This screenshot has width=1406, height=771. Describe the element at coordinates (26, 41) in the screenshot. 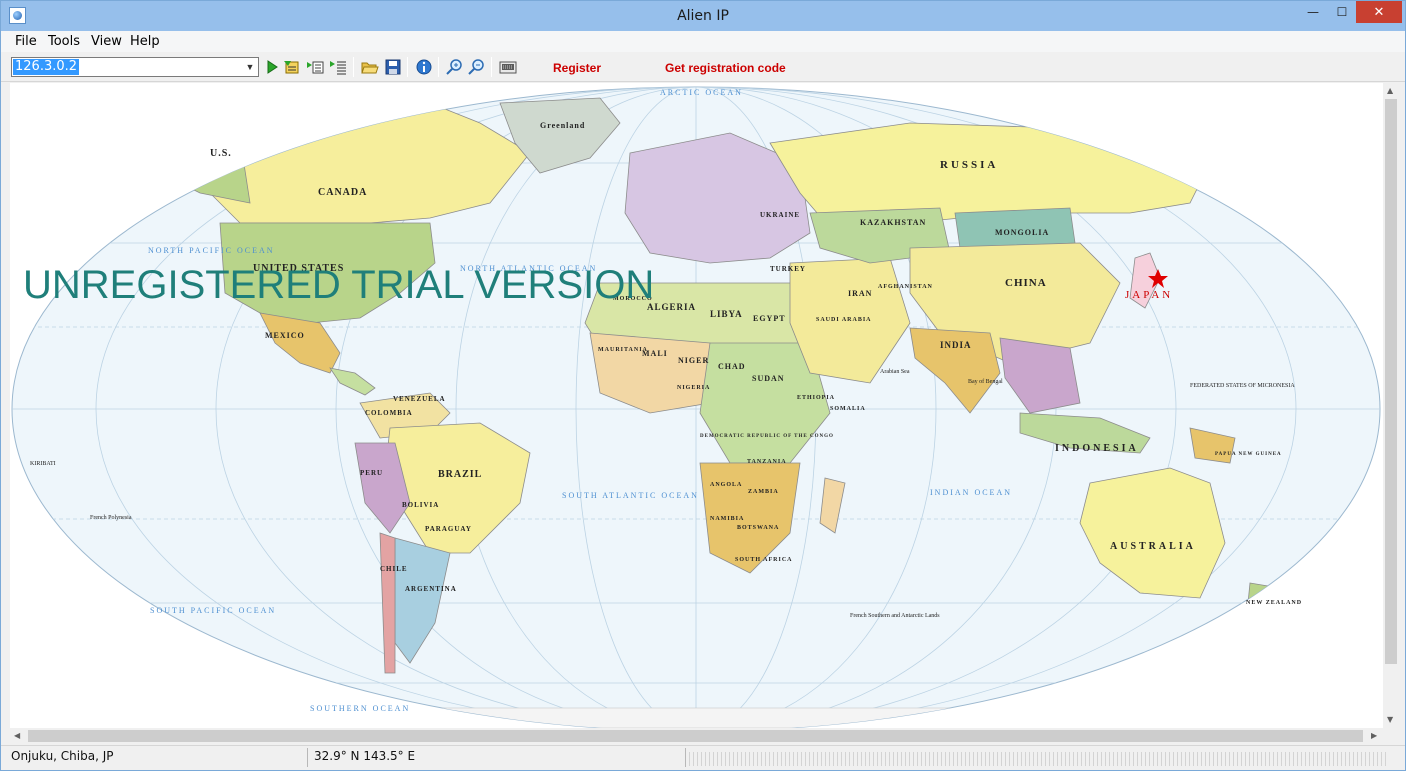

I see `menu-file: File` at that location.